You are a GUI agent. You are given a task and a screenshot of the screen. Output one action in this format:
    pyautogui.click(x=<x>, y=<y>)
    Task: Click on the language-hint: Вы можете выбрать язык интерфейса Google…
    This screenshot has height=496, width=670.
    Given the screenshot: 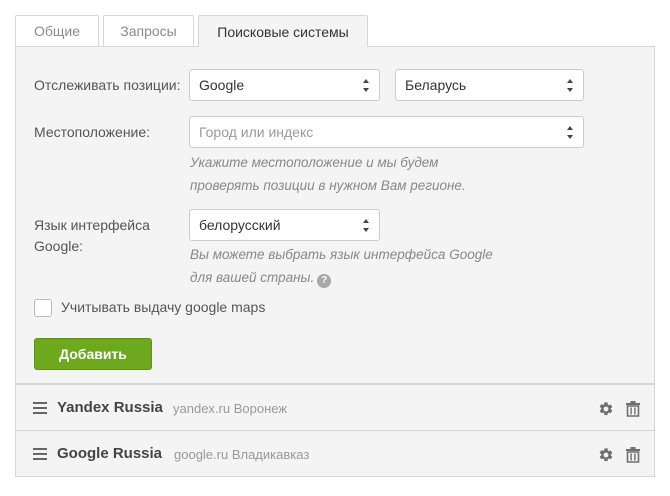 What is the action you would take?
    pyautogui.click(x=341, y=266)
    